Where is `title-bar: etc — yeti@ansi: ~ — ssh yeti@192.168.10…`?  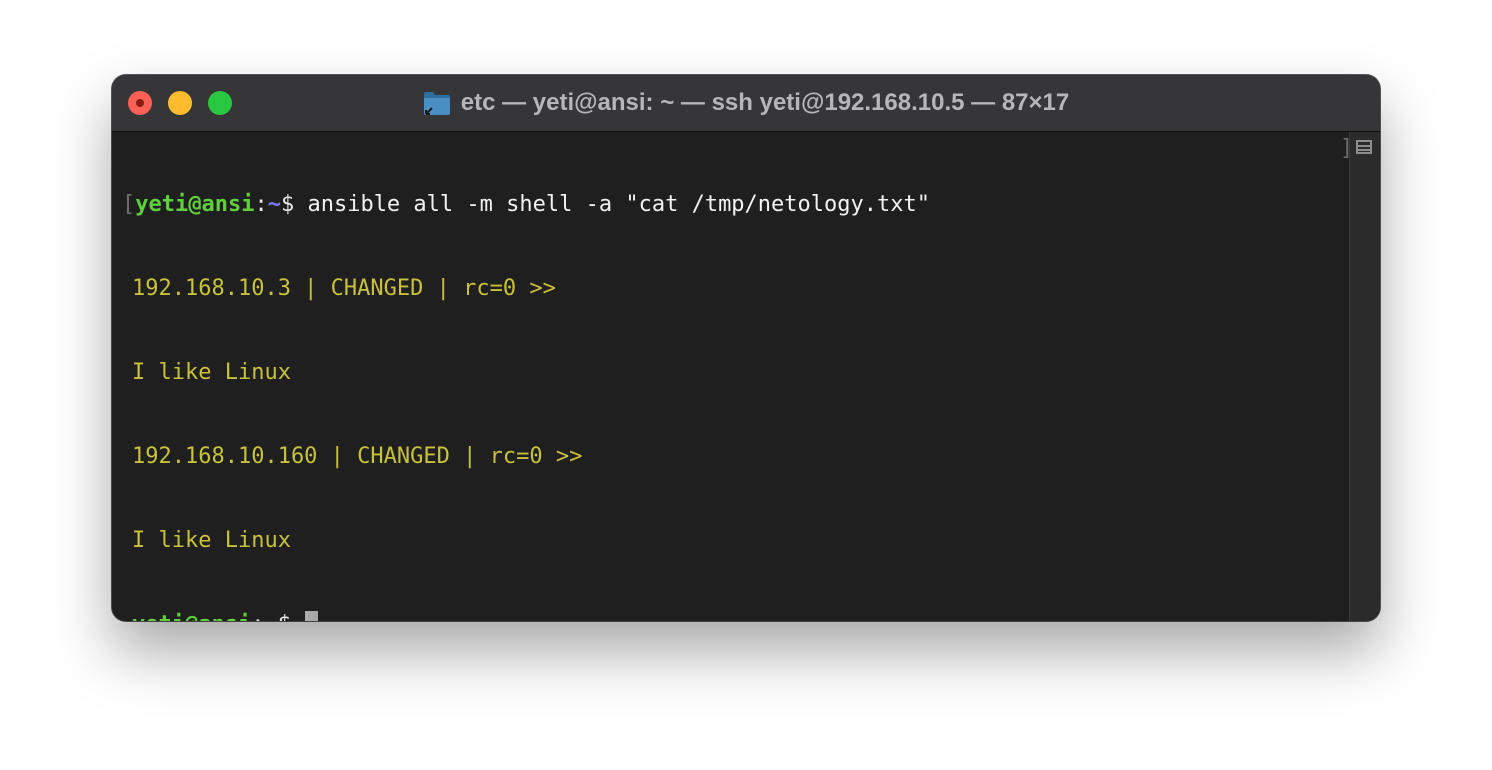
title-bar: etc — yeti@ansi: ~ — ssh yeti@192.168.10… is located at coordinates (746, 103).